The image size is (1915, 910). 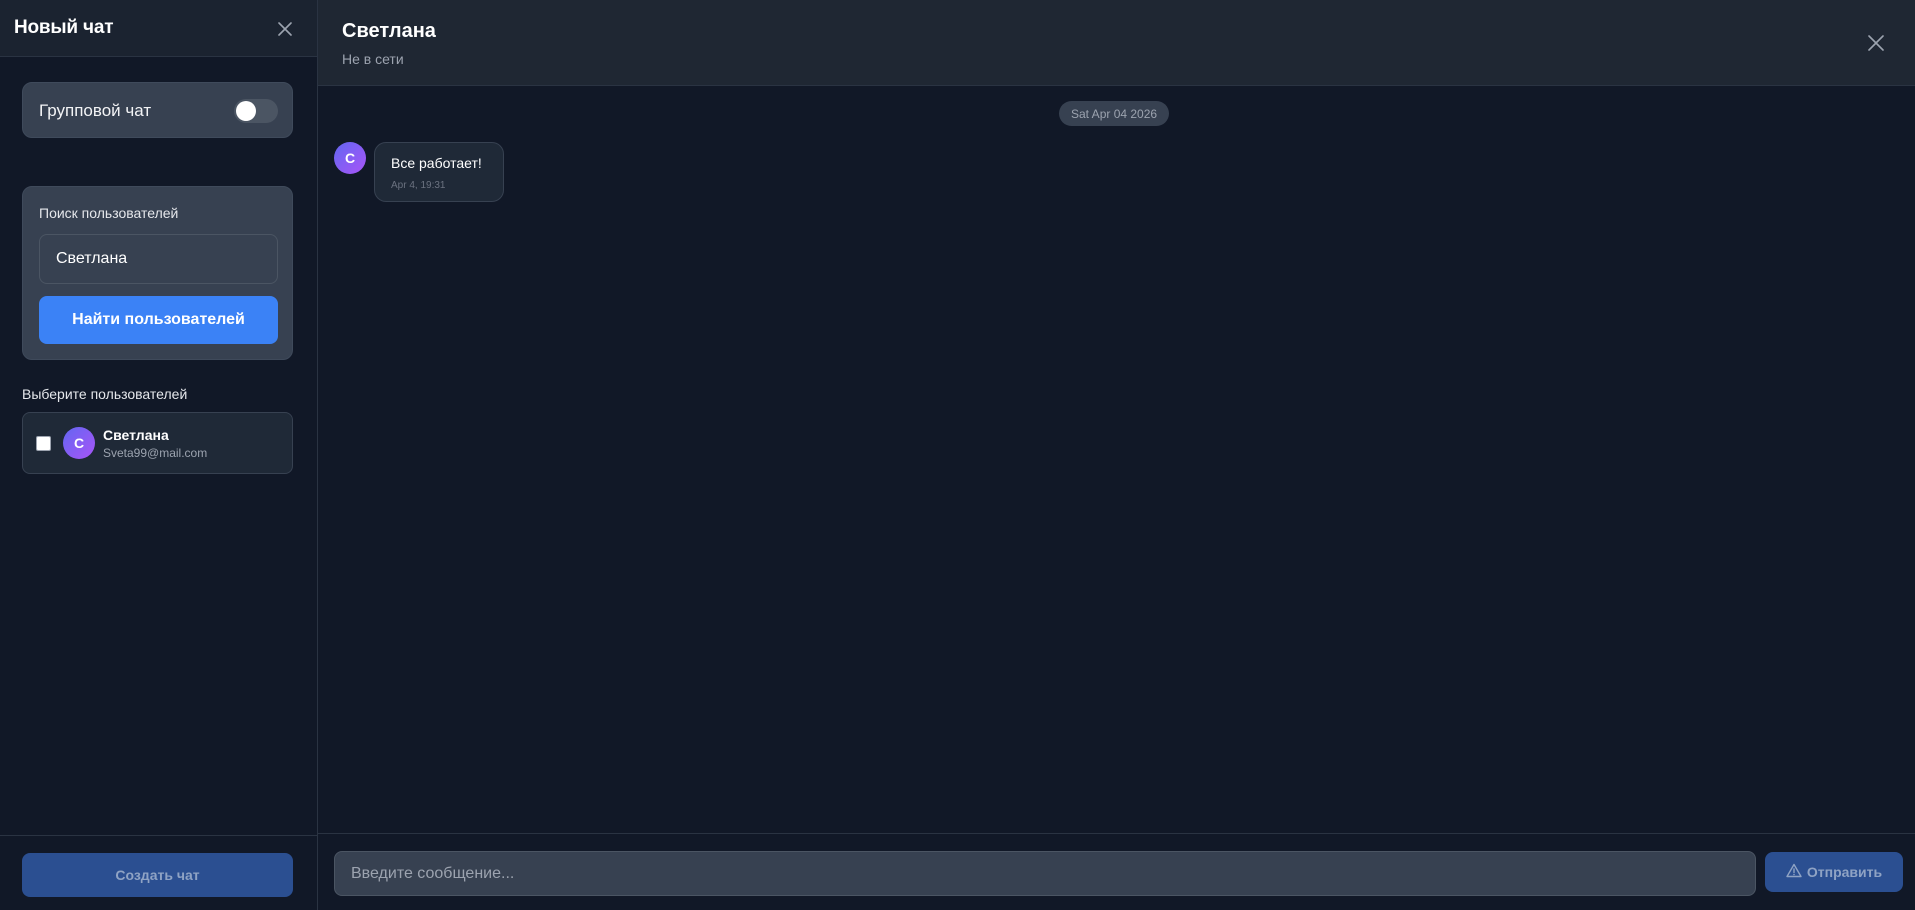 I want to click on user-checkbox, so click(x=43, y=443).